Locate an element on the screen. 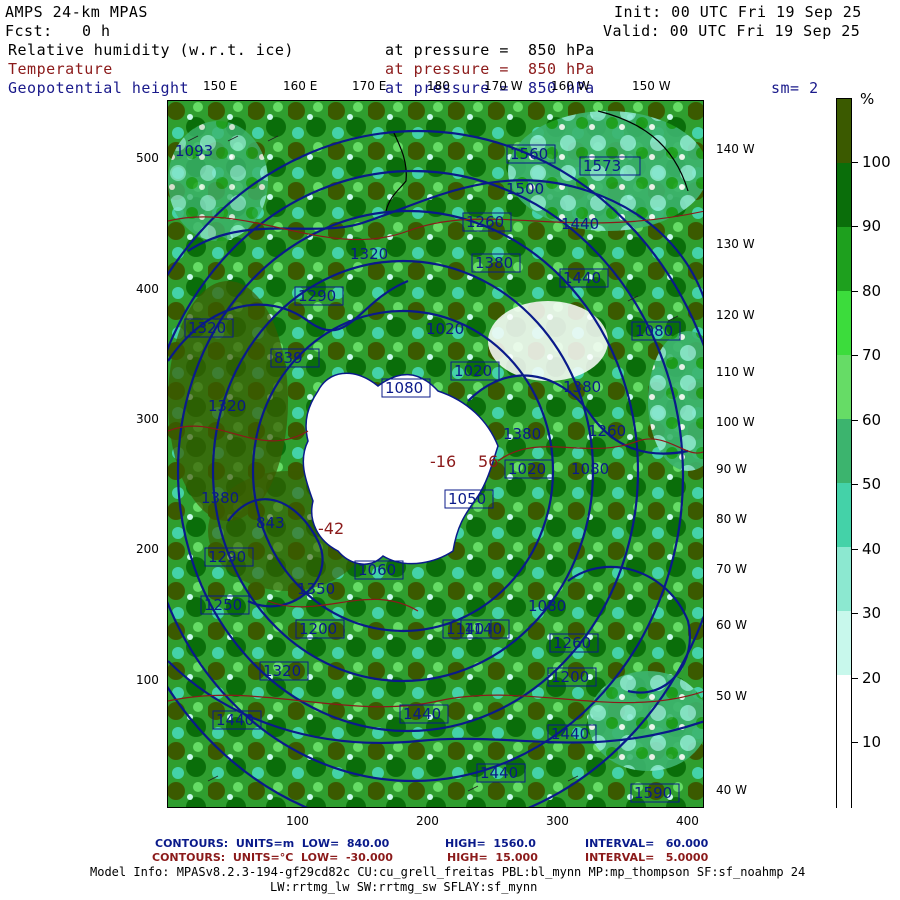 Image resolution: width=900 pixels, height=900 pixels. temp-label: -42 is located at coordinates (331, 528).